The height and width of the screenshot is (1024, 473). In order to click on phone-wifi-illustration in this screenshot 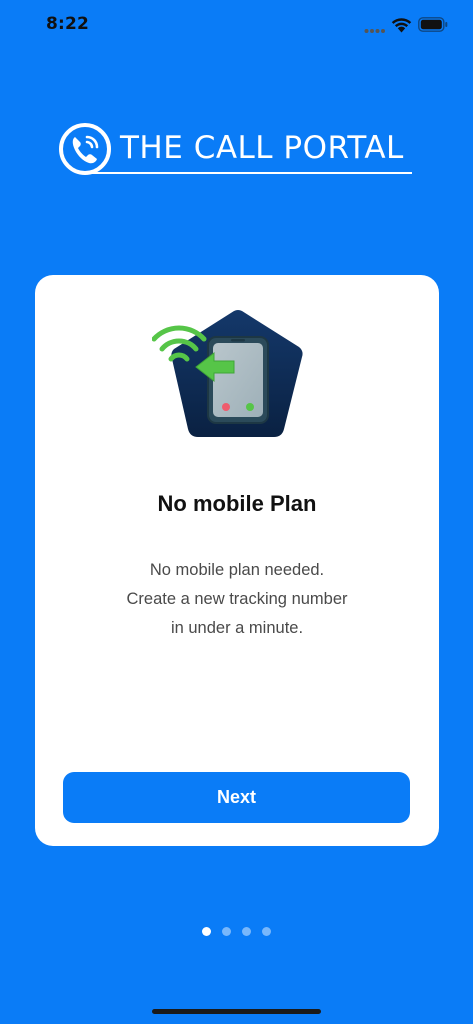, I will do `click(227, 373)`.